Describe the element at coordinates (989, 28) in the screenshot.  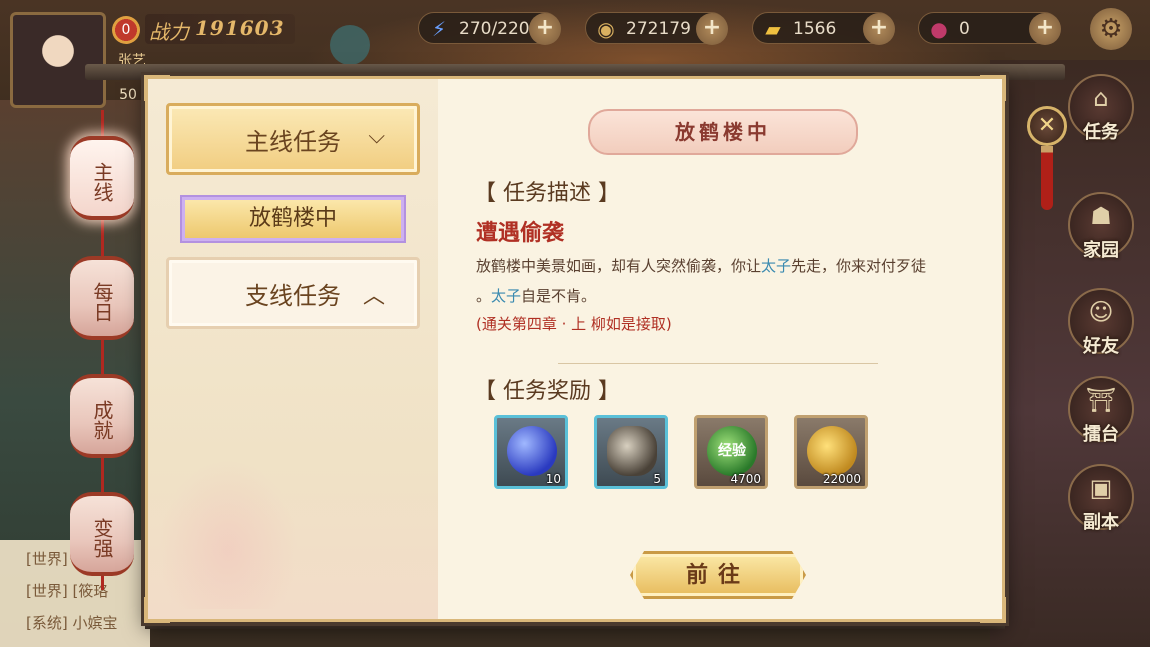
I see `jade-resource: ● 0 +` at that location.